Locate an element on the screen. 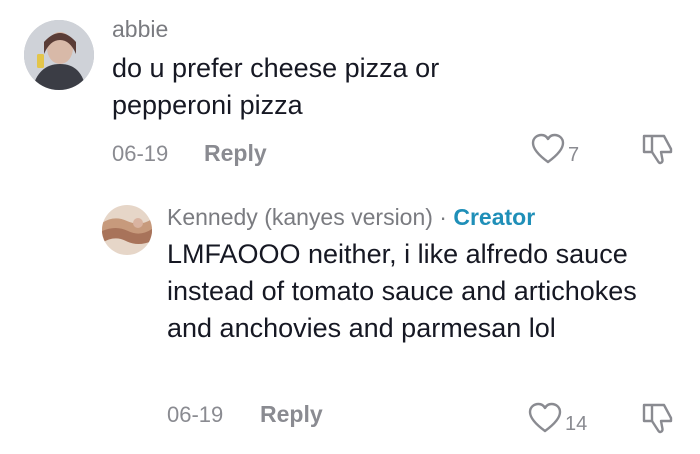 The image size is (700, 454). creator-badge: Creator is located at coordinates (494, 217).